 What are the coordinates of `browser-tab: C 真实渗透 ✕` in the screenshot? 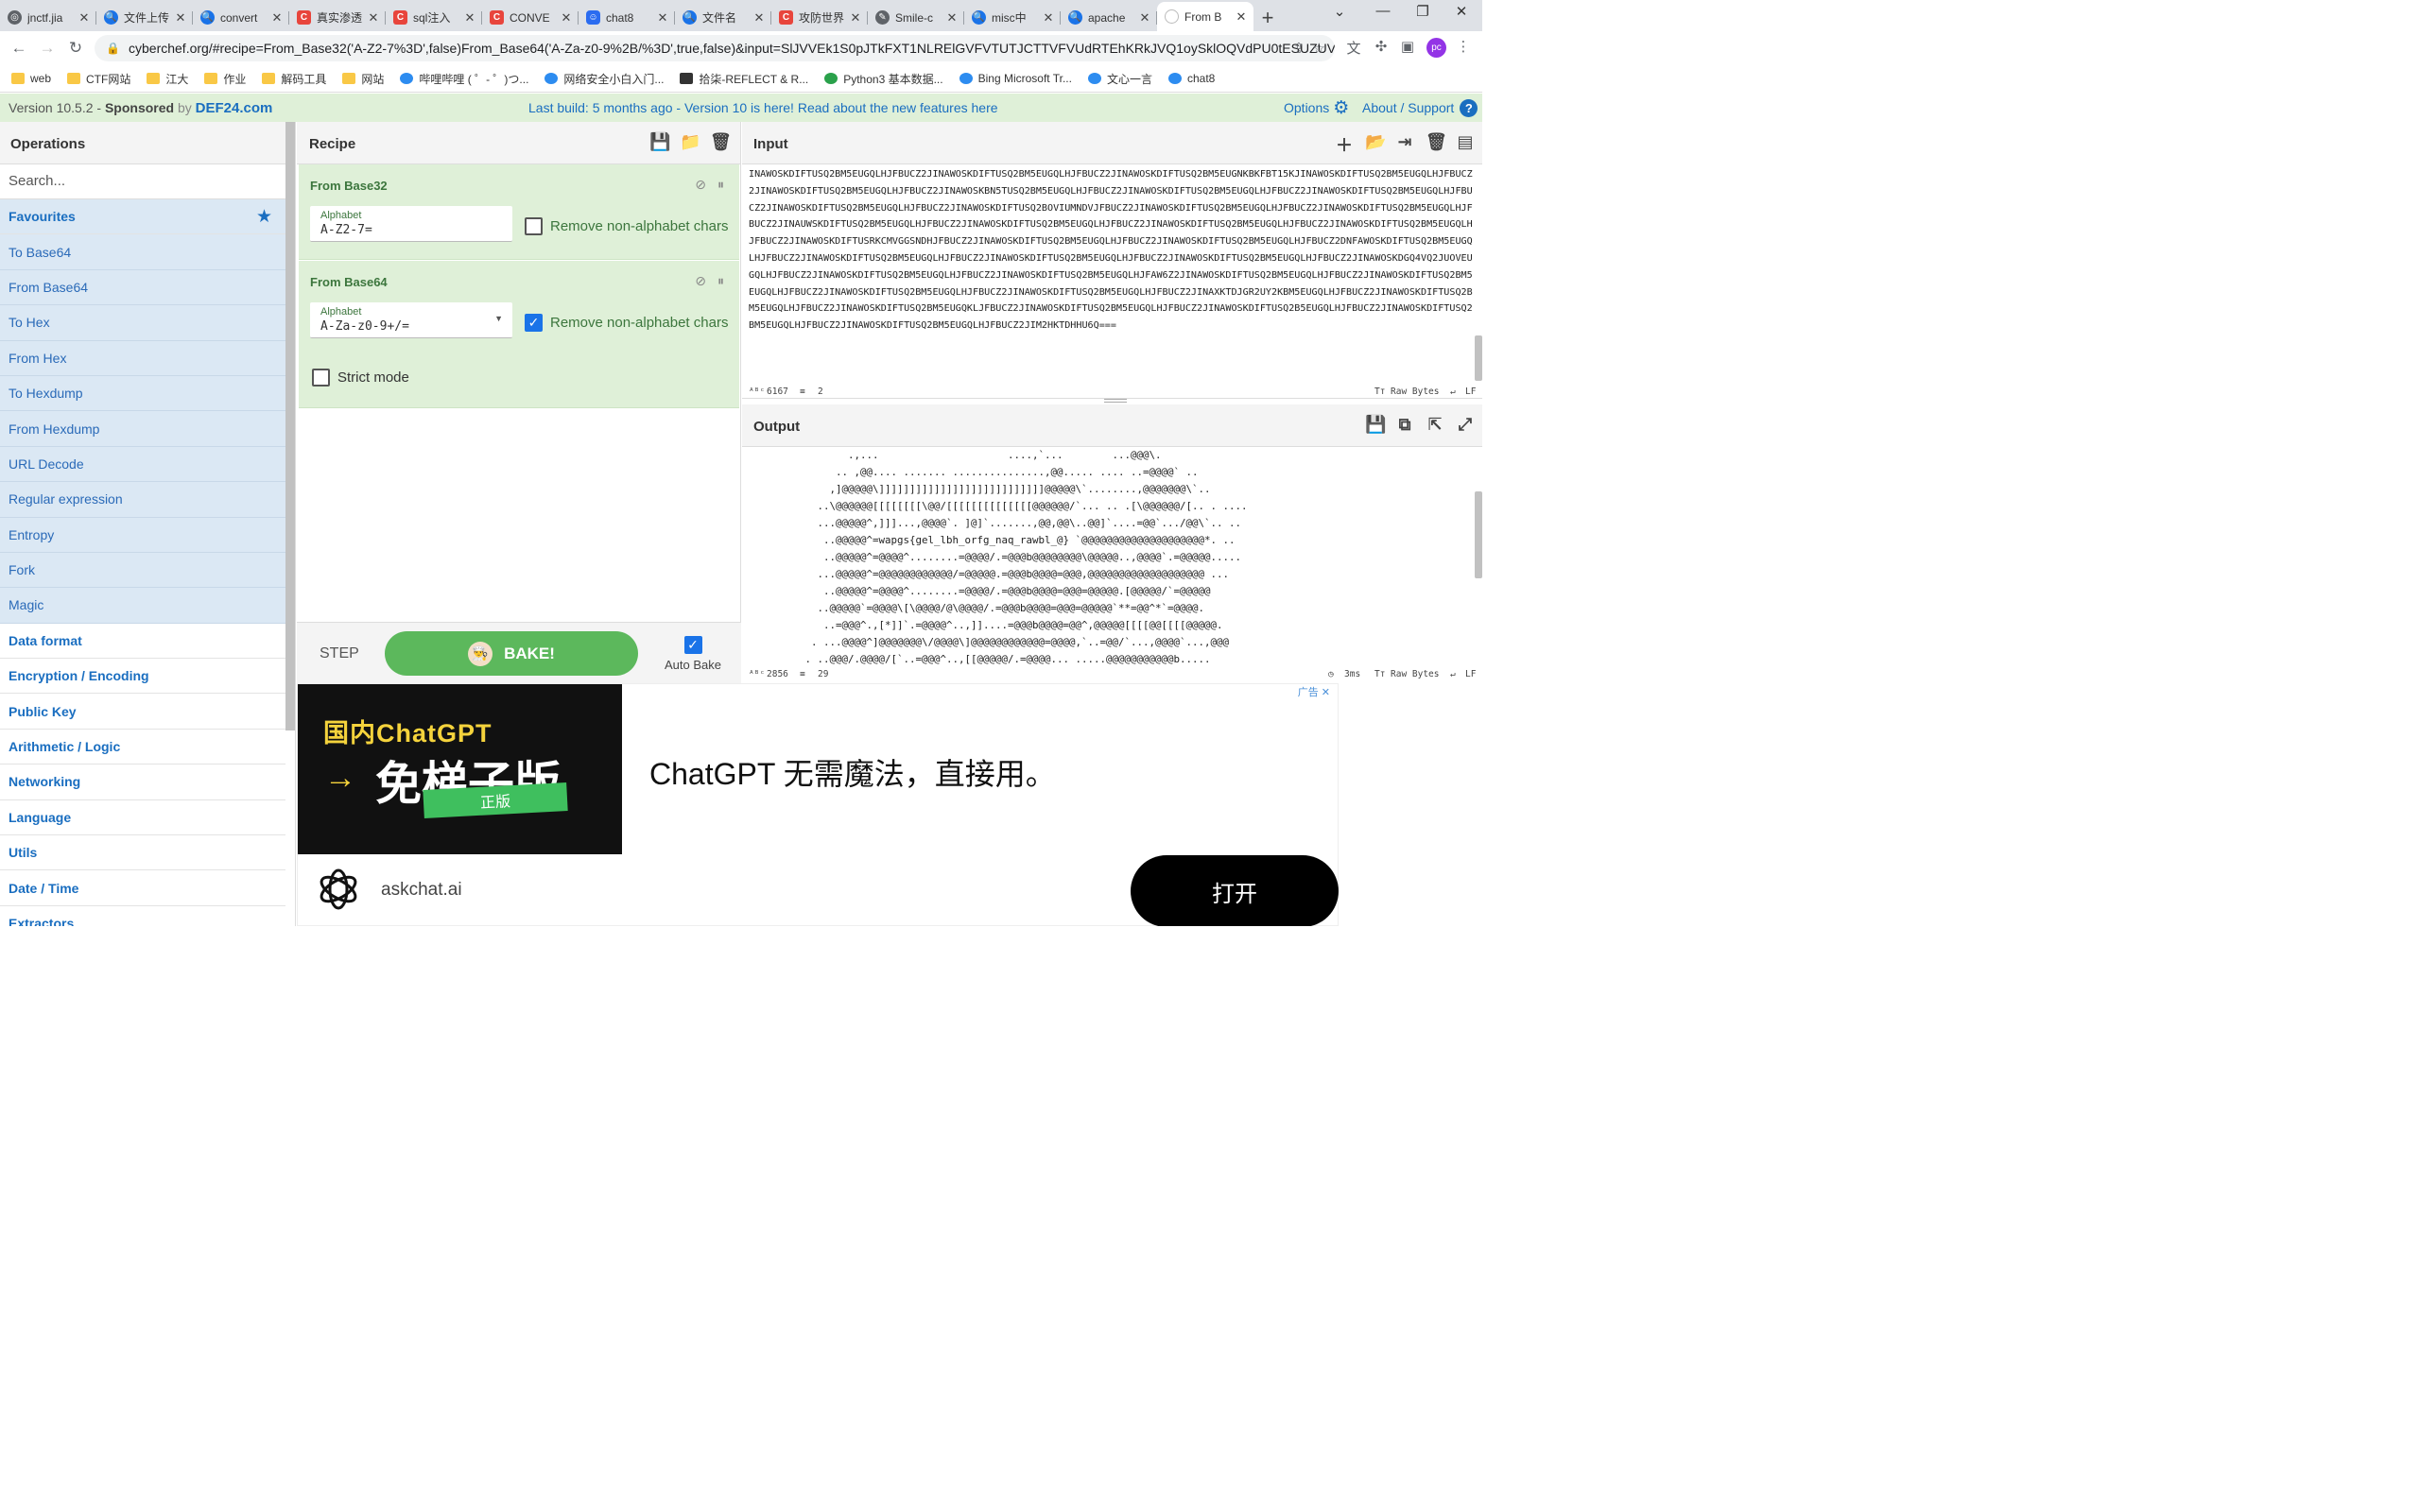 It's located at (337, 17).